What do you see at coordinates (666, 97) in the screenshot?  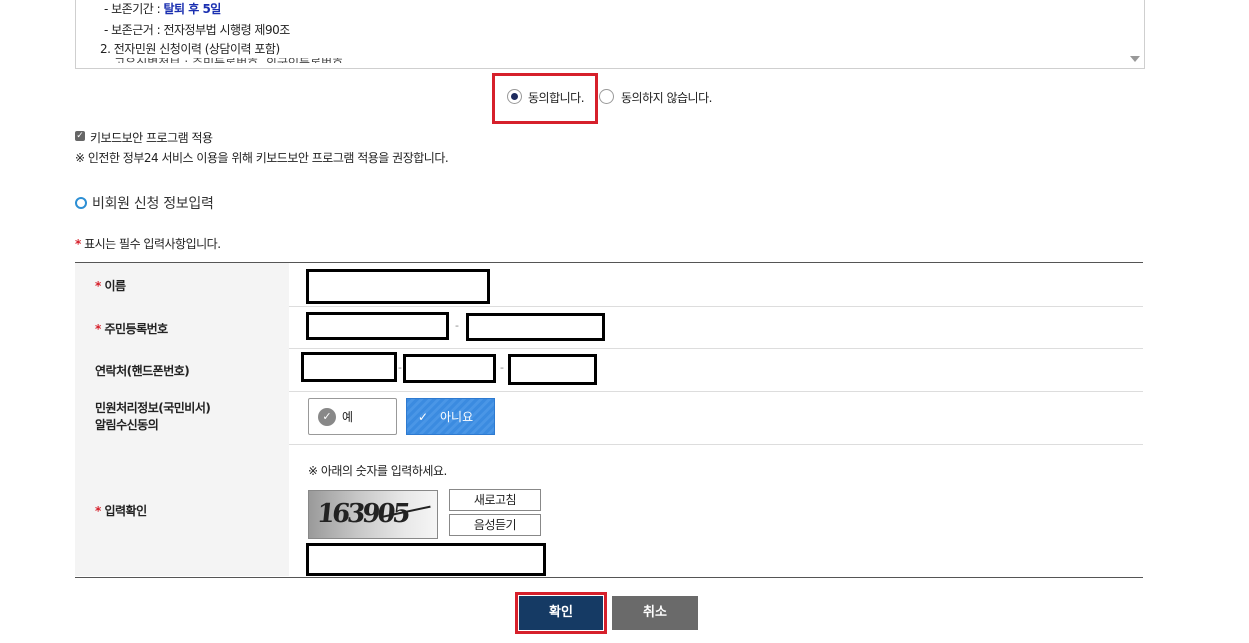 I see `disagree-label: 동의하지 않습니다.` at bounding box center [666, 97].